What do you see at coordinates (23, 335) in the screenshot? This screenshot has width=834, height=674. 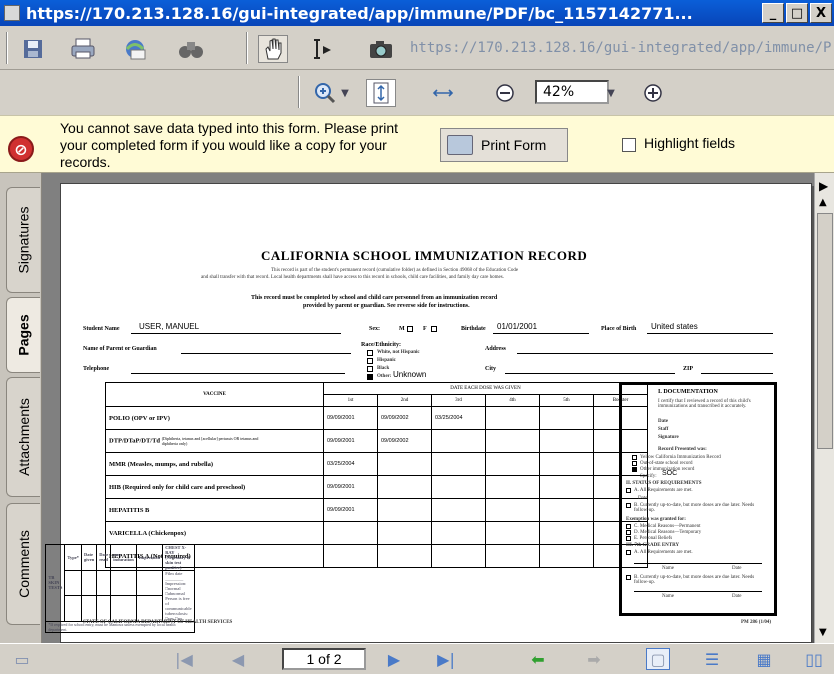 I see `tab-pages: Pages` at bounding box center [23, 335].